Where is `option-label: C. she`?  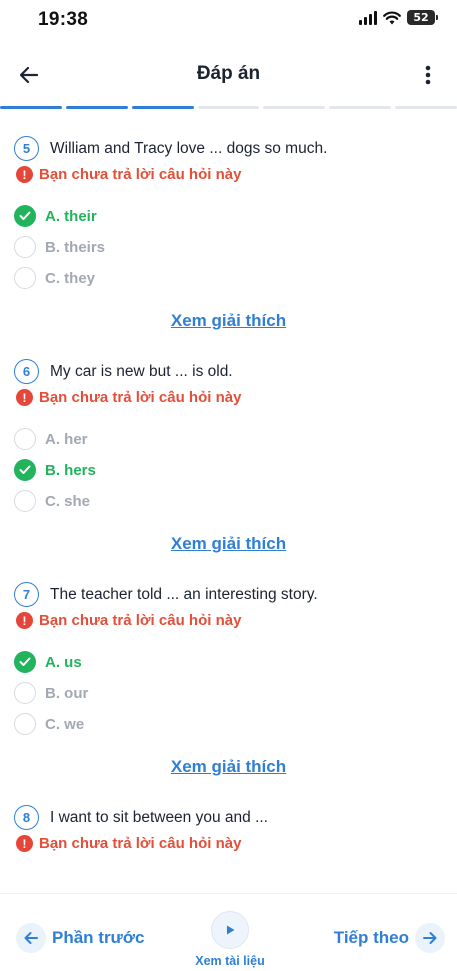 option-label: C. she is located at coordinates (68, 501).